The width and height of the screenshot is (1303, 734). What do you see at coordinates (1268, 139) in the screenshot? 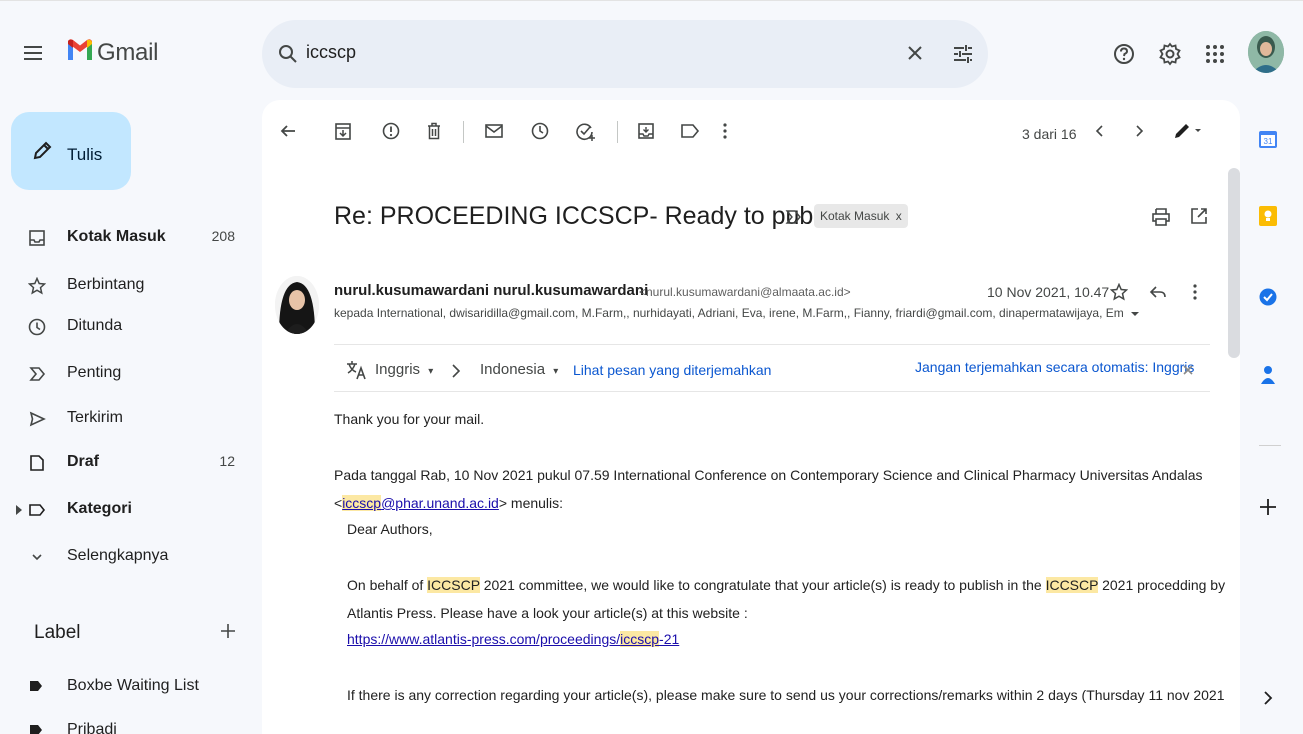
I see `calendar-icon: 31` at bounding box center [1268, 139].